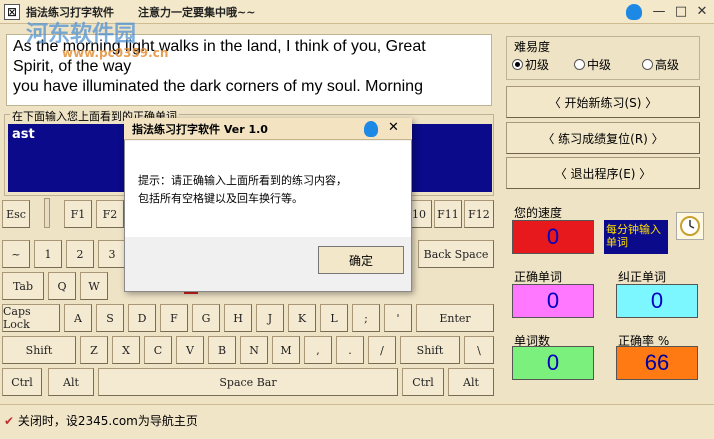 Image resolution: width=714 pixels, height=439 pixels. I want to click on difficulty-option-easy: 初级, so click(530, 64).